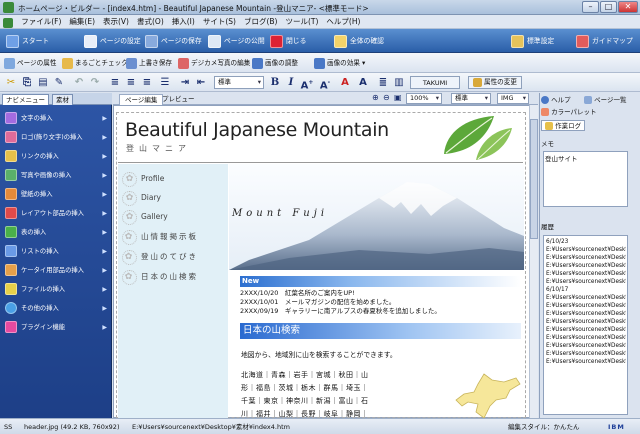  Describe the element at coordinates (160, 257) in the screenshot. I see `page-menu-guide: ✿ 登山のてびき` at that location.